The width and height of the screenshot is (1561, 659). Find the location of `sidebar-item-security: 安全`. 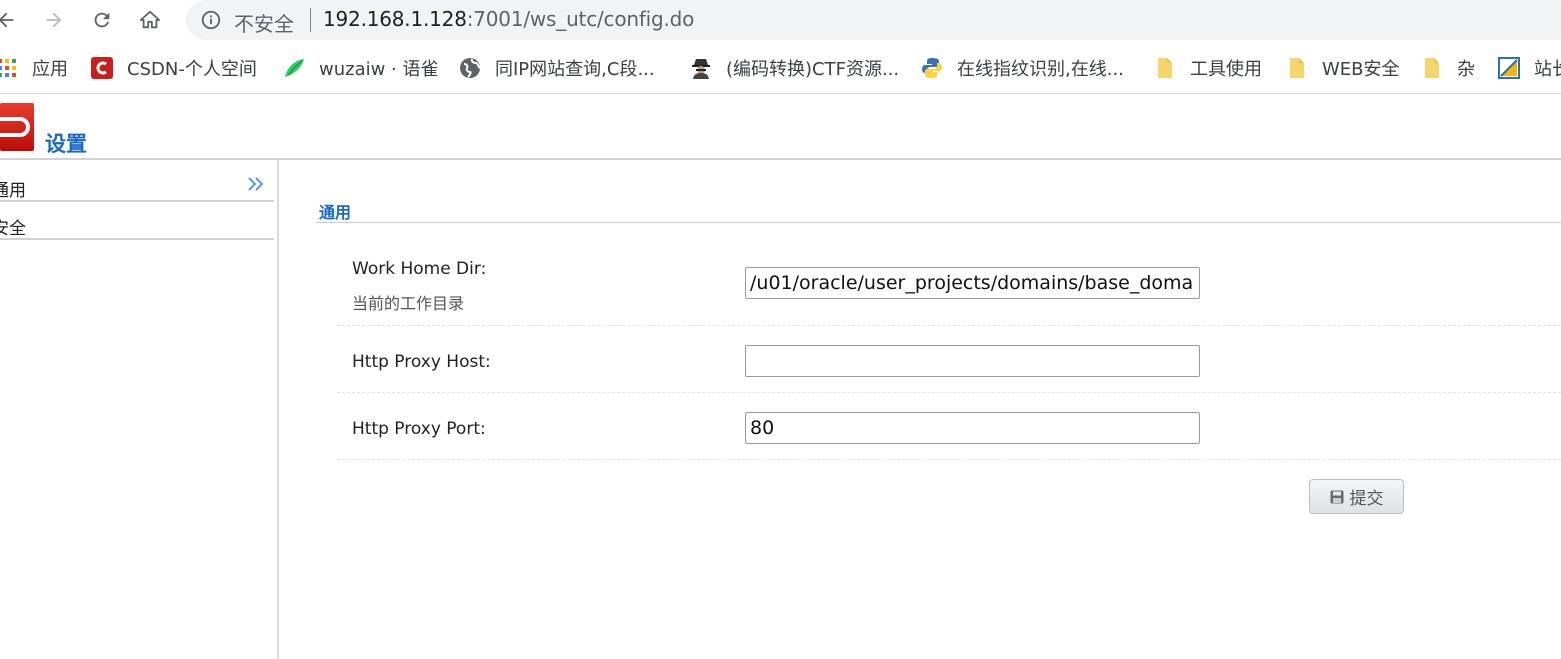

sidebar-item-security: 安全 is located at coordinates (137, 221).